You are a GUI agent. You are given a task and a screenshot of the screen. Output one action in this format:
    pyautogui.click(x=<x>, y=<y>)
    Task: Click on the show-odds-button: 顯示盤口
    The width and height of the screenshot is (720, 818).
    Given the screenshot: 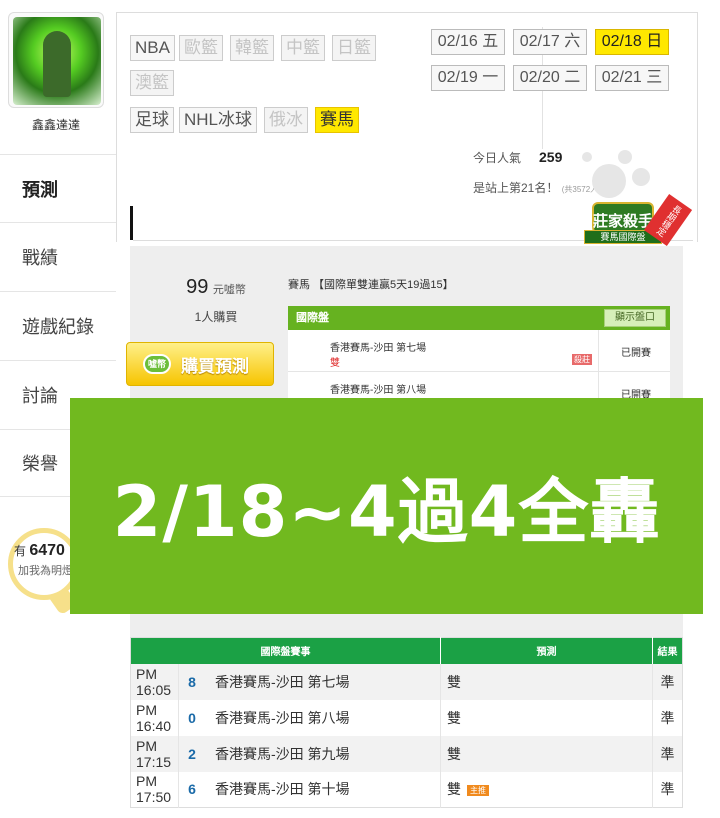 What is the action you would take?
    pyautogui.click(x=635, y=318)
    